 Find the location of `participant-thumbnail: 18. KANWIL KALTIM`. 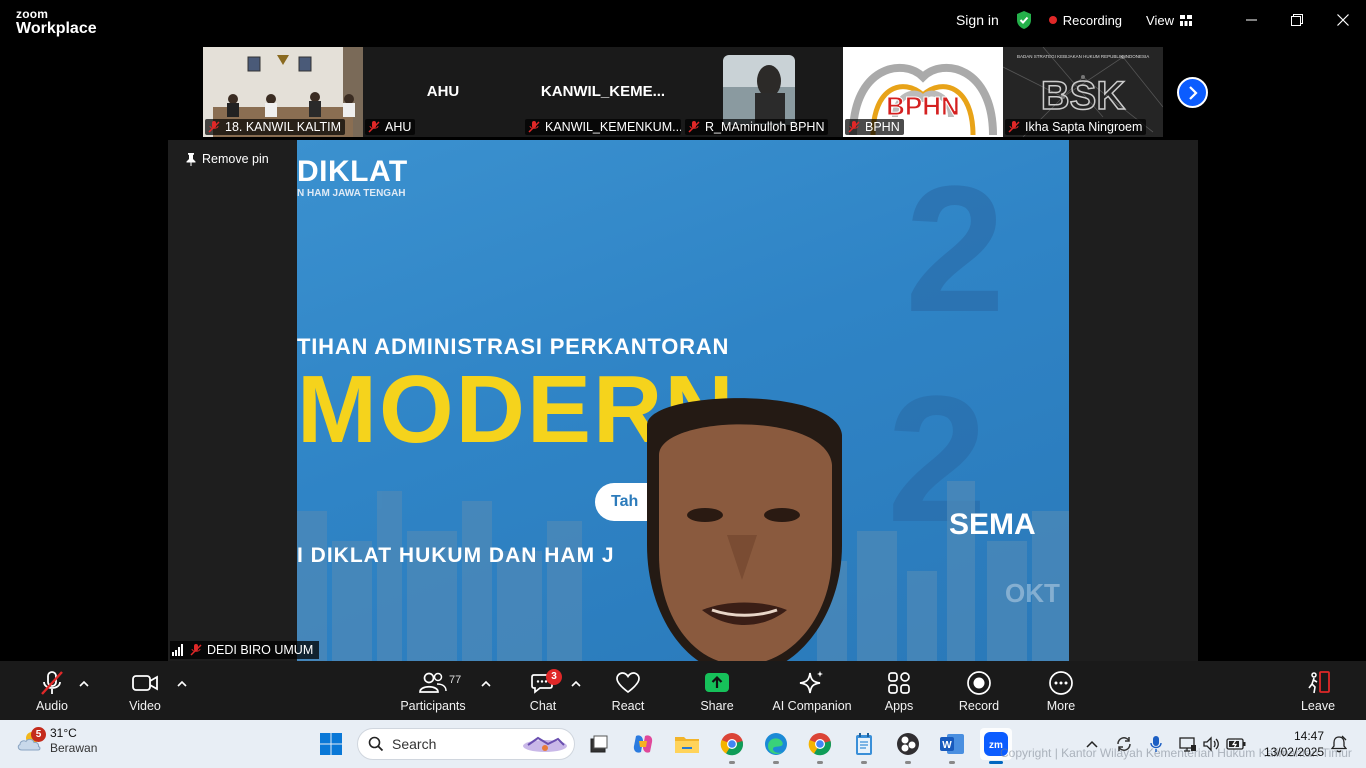

participant-thumbnail: 18. KANWIL KALTIM is located at coordinates (283, 92).